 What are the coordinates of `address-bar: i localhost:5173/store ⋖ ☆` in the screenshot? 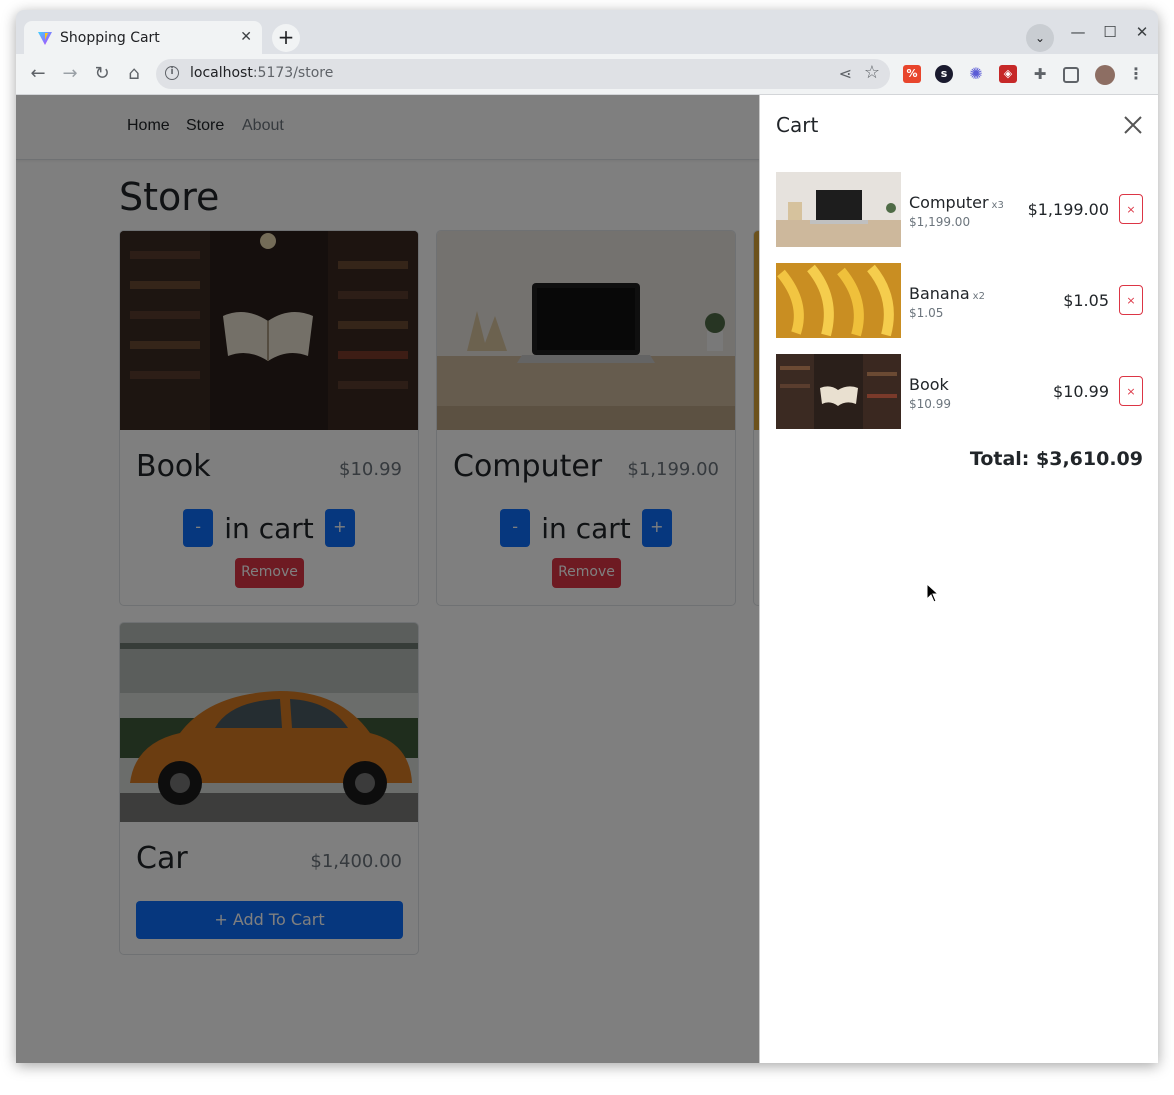 It's located at (523, 74).